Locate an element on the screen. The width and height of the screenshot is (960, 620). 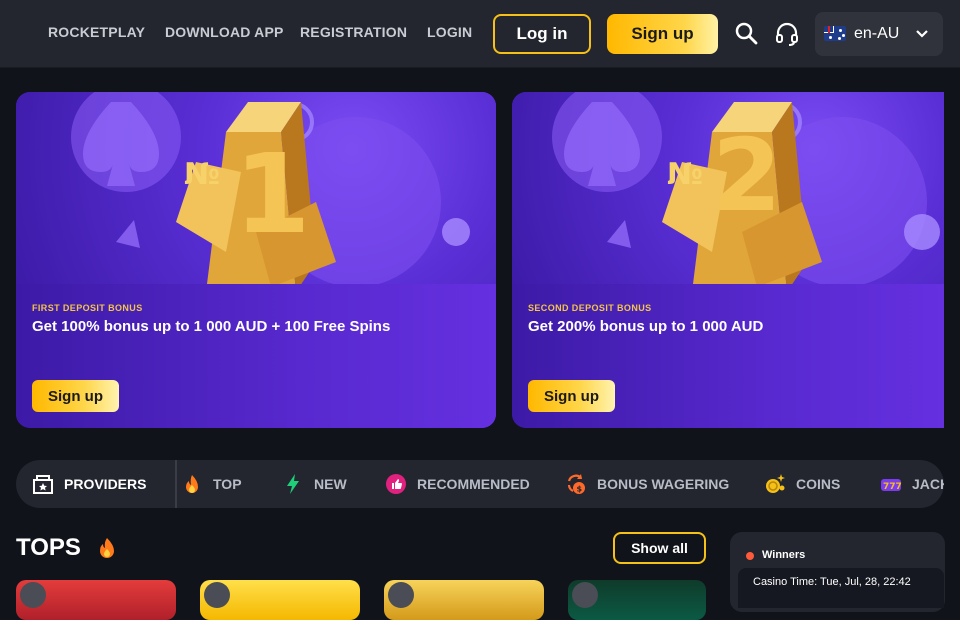
casino-time-box: Casino Time: Tue, Jul, 28, 22:42 is located at coordinates (841, 588).